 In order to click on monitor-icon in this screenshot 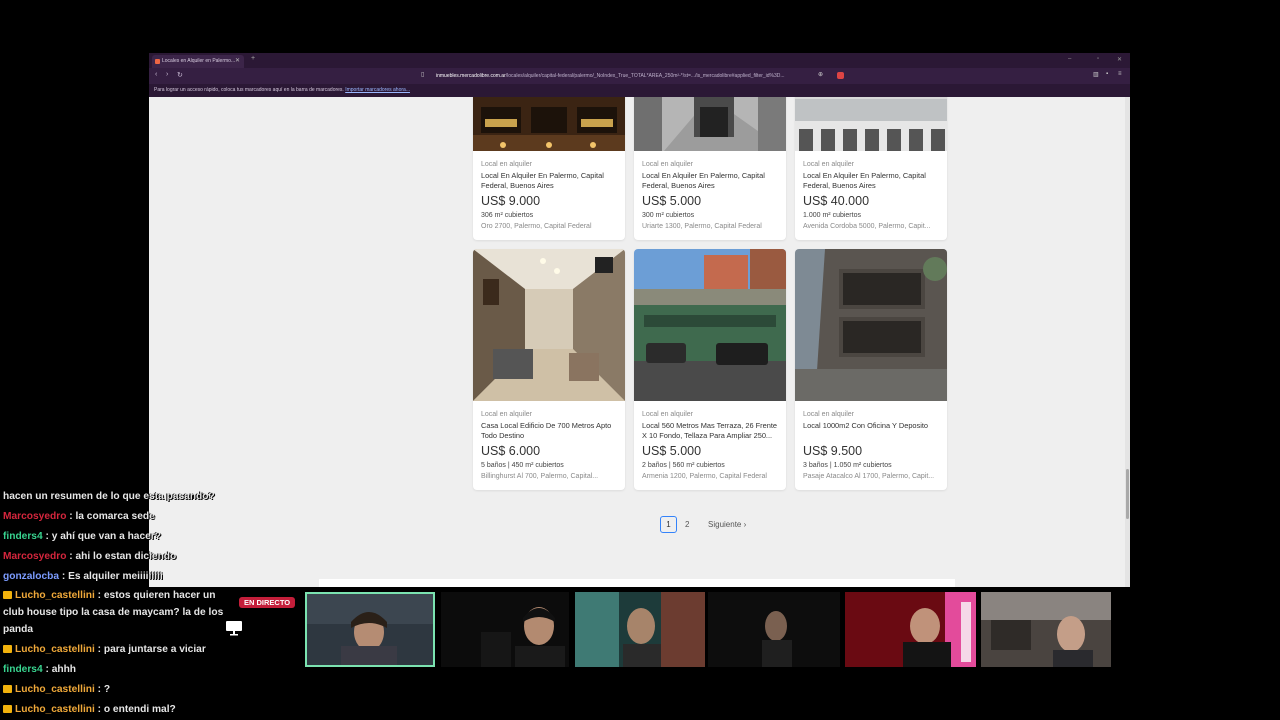, I will do `click(234, 628)`.